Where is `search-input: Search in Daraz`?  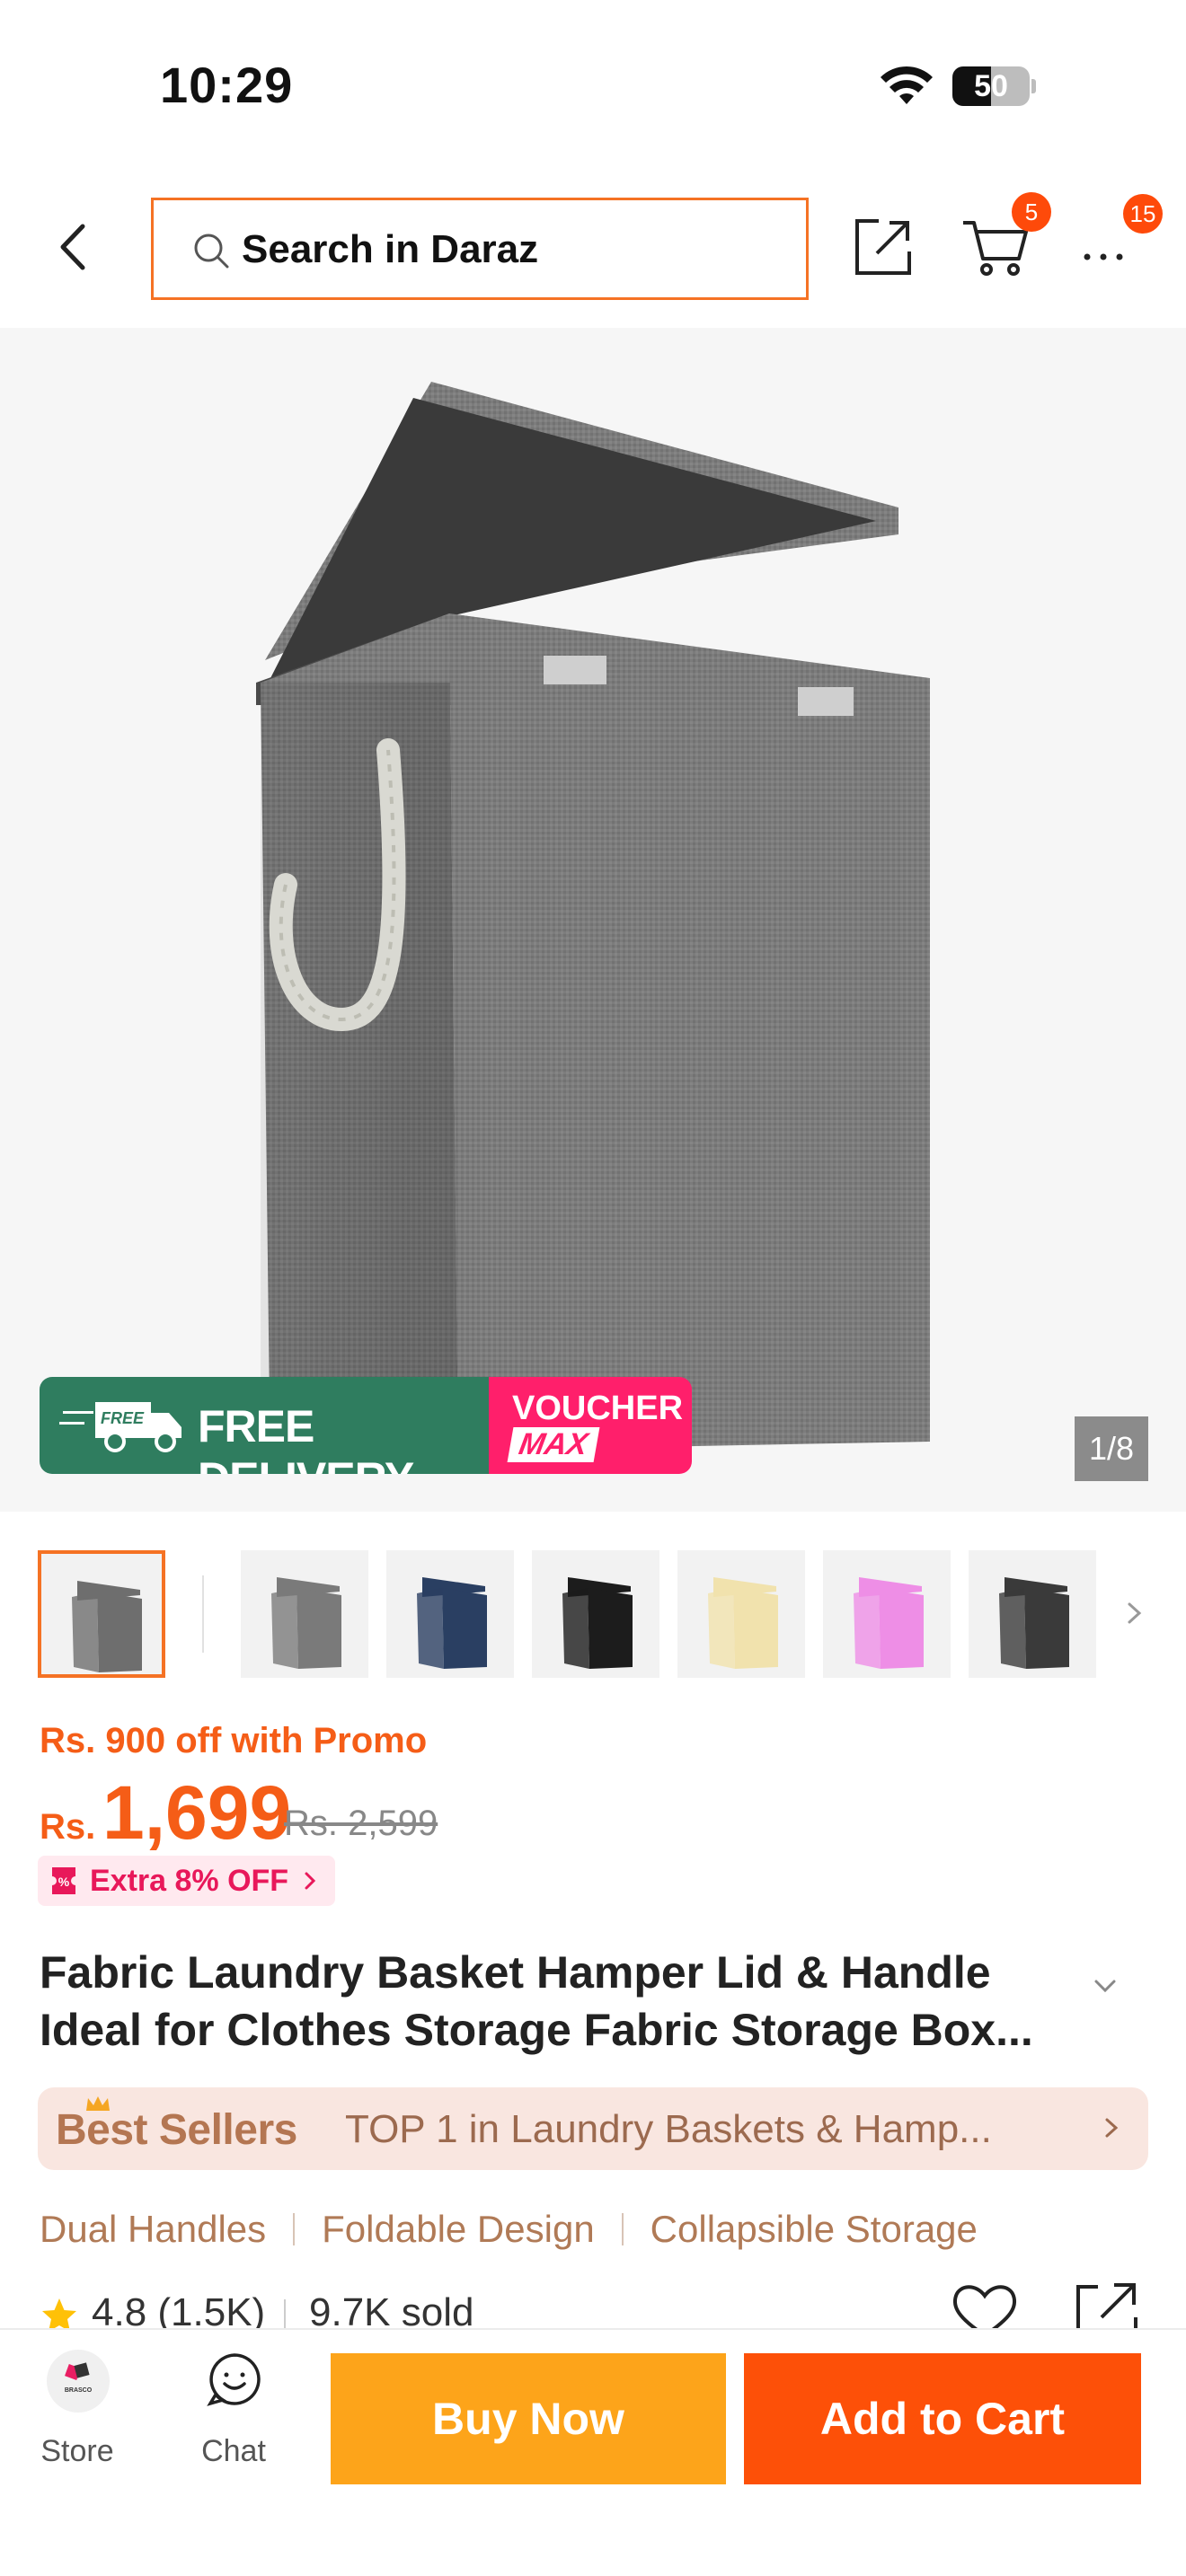
search-input: Search in Daraz is located at coordinates (480, 249).